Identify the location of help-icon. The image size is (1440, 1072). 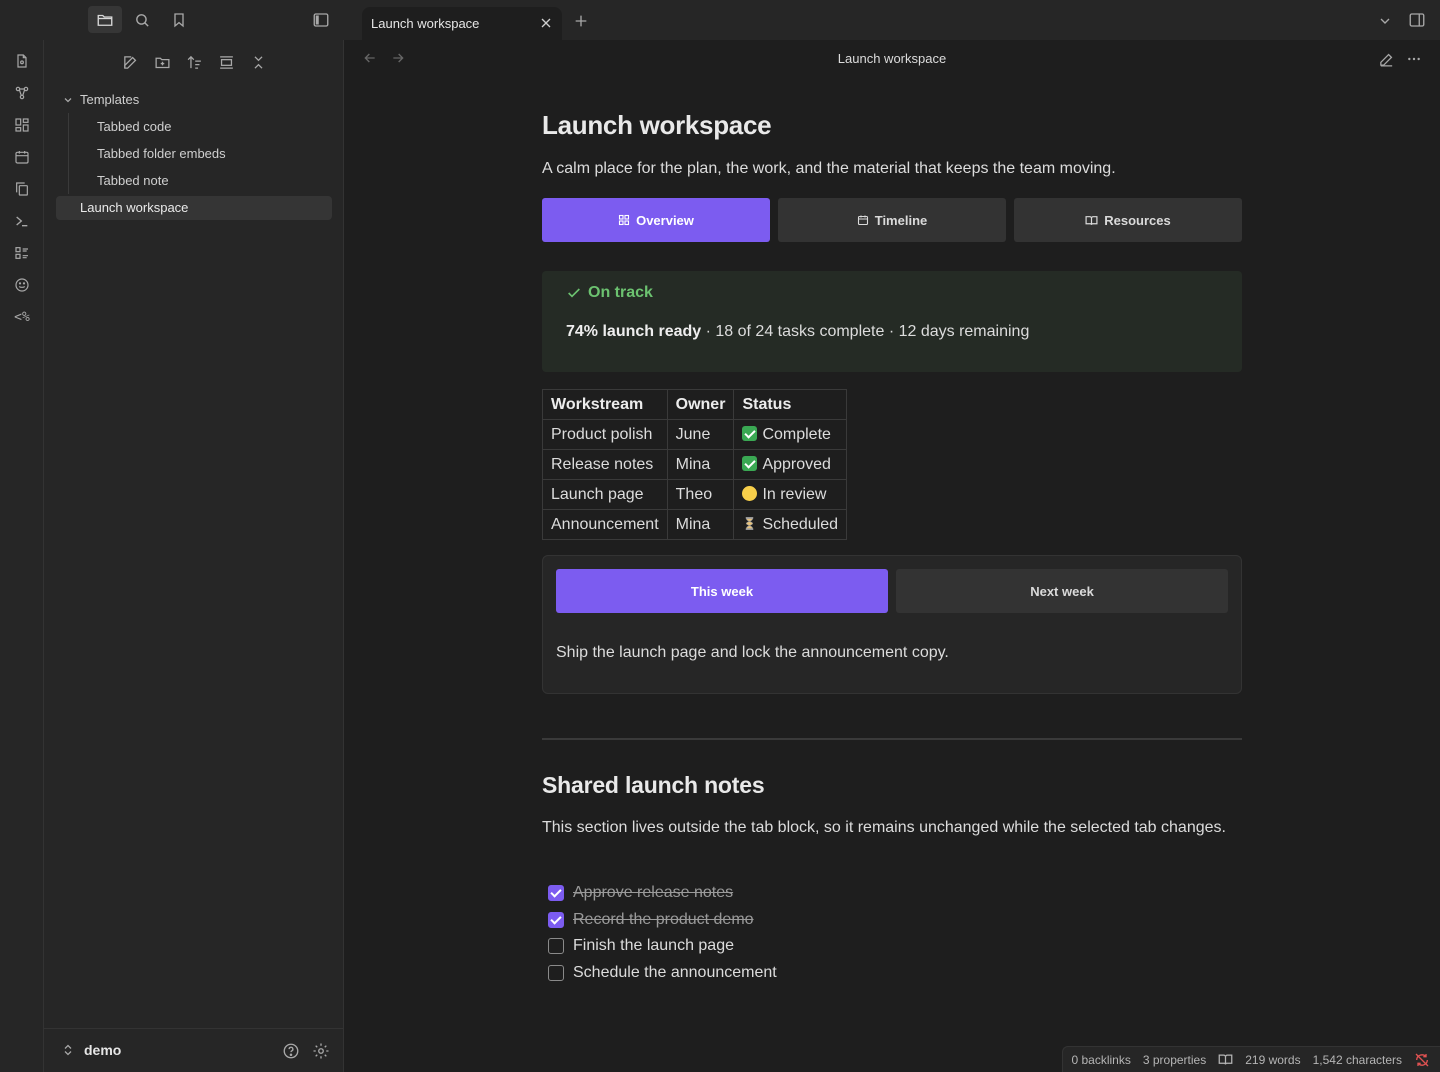
(291, 1051).